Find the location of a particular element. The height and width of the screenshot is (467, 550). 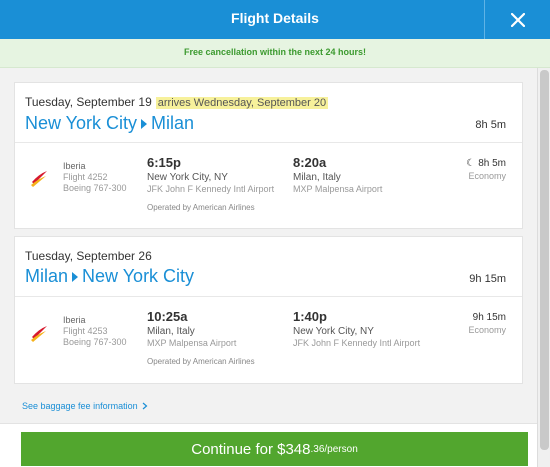

scrollbar is located at coordinates (543, 267).